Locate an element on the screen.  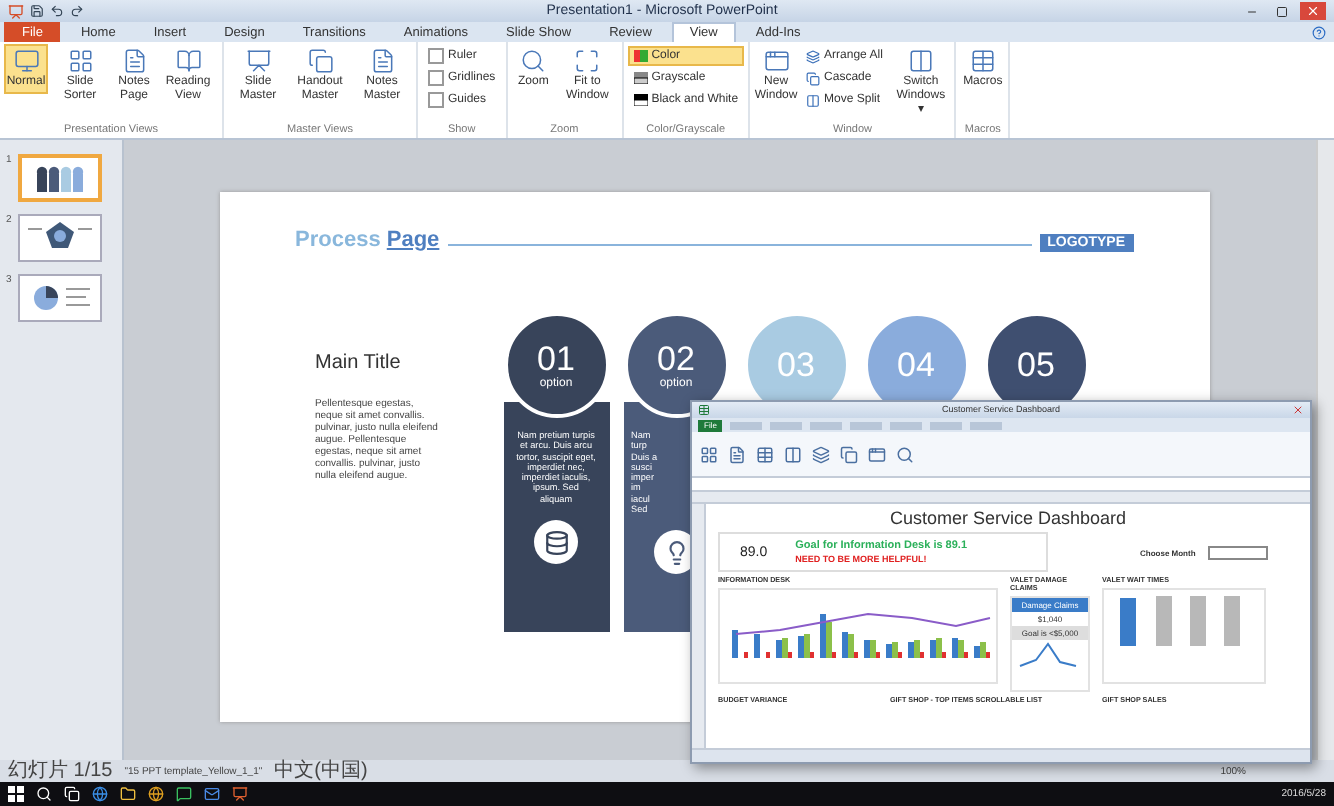
chat-icon is located at coordinates (184, 794).